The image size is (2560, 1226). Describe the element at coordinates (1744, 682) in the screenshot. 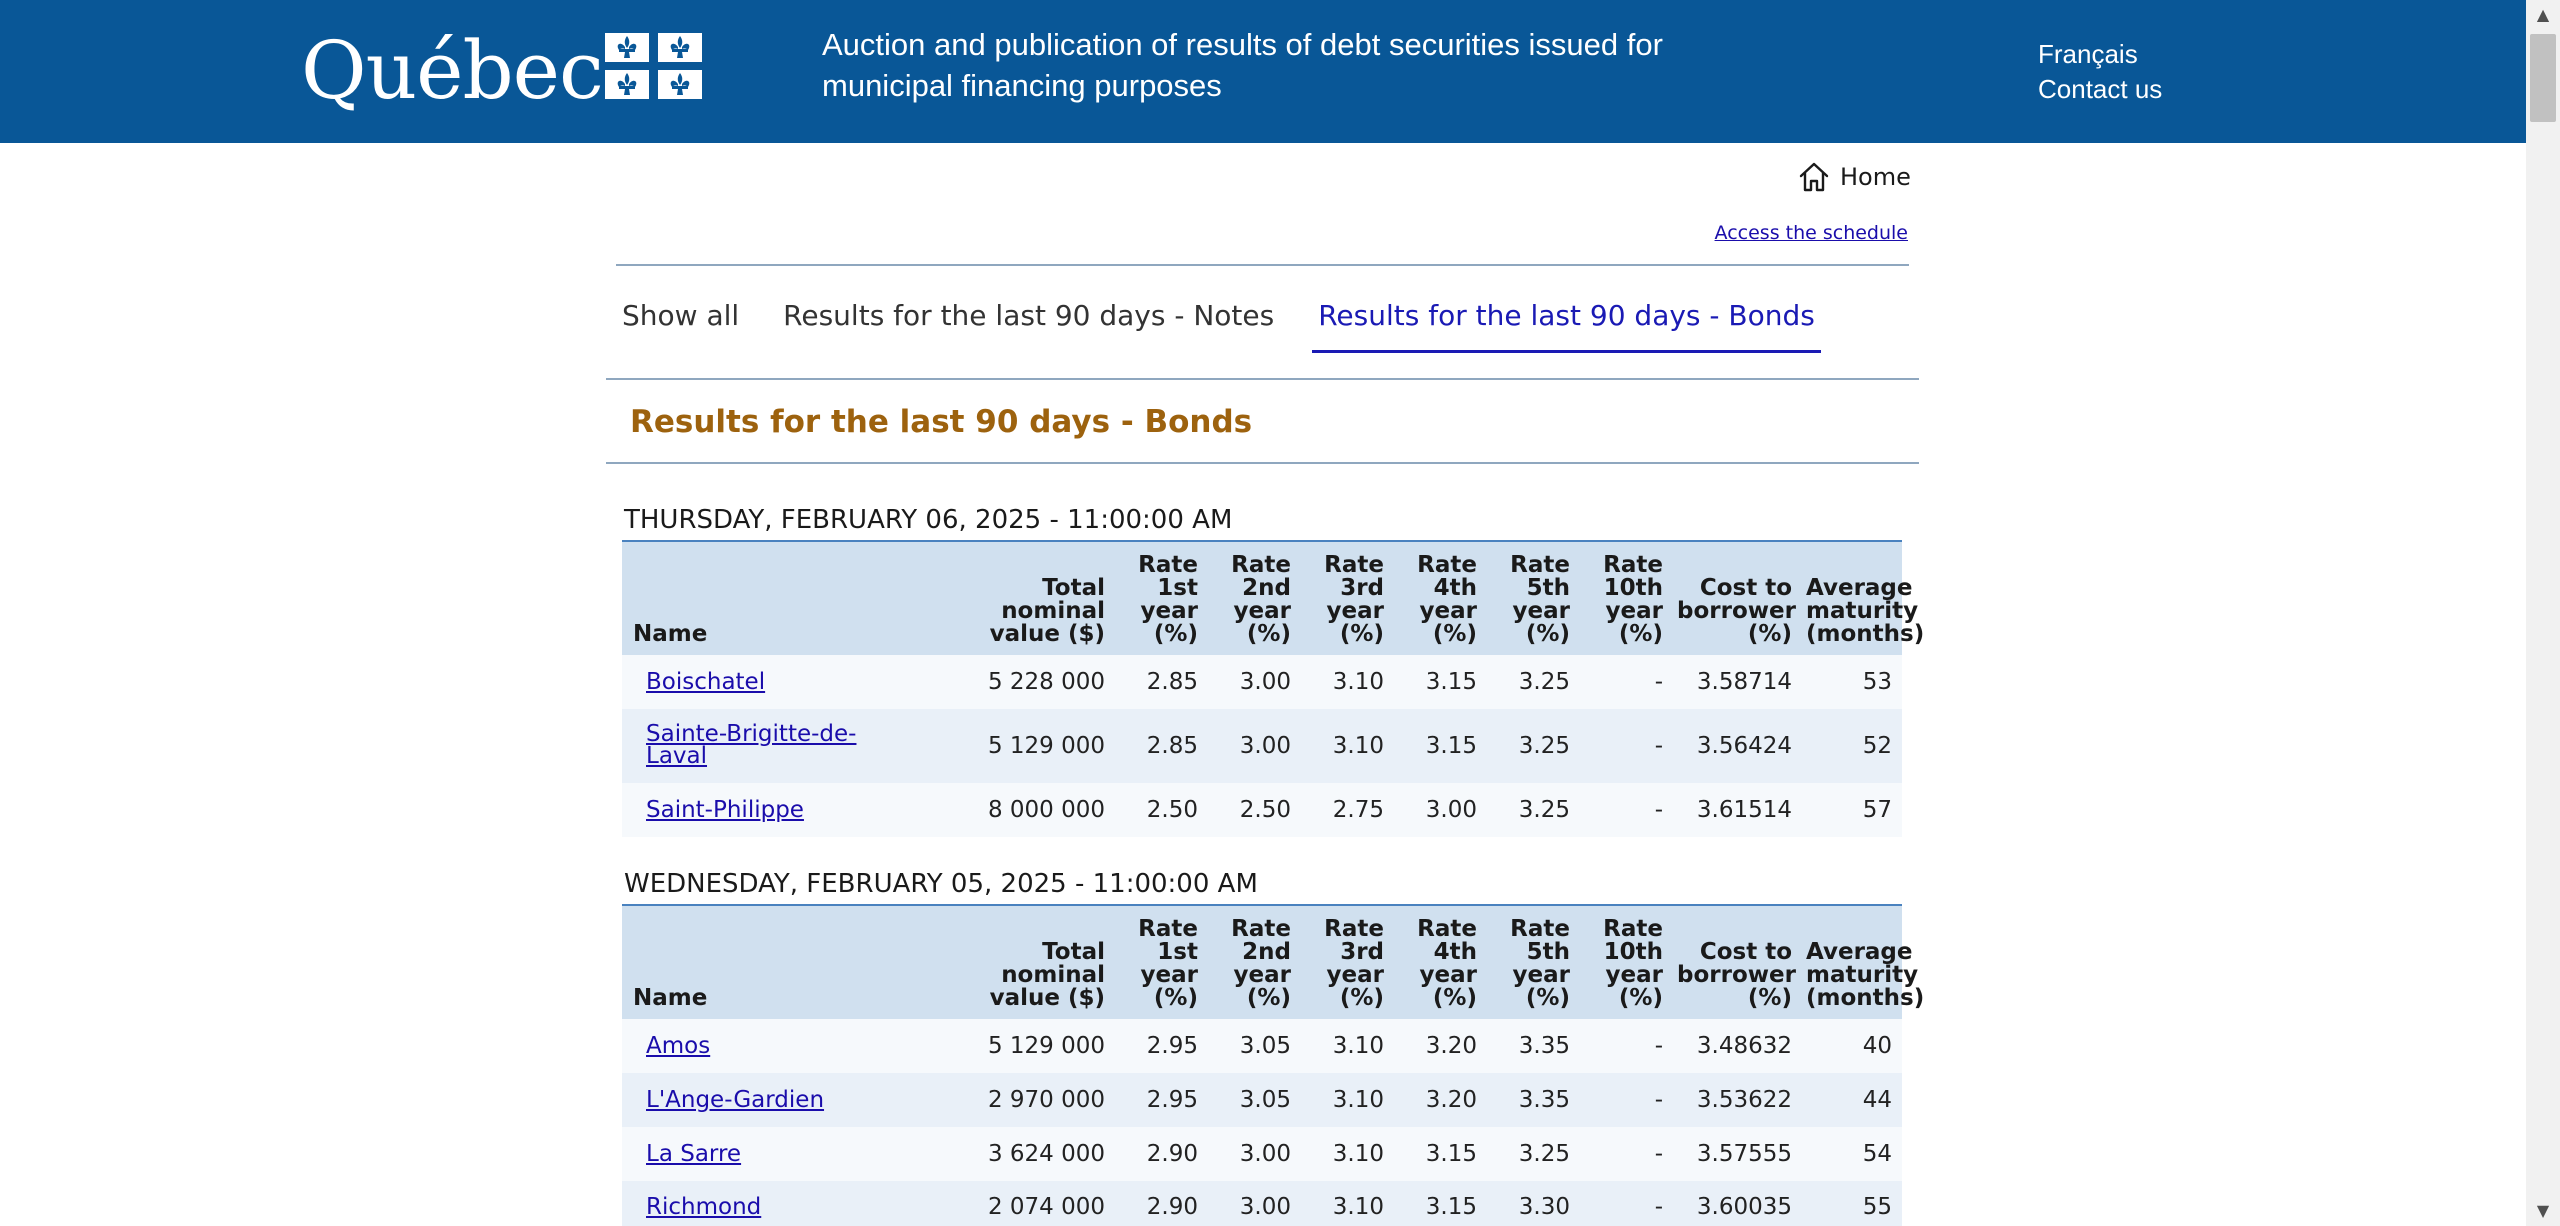

I see `cost-to-borrower: 3.58714` at that location.